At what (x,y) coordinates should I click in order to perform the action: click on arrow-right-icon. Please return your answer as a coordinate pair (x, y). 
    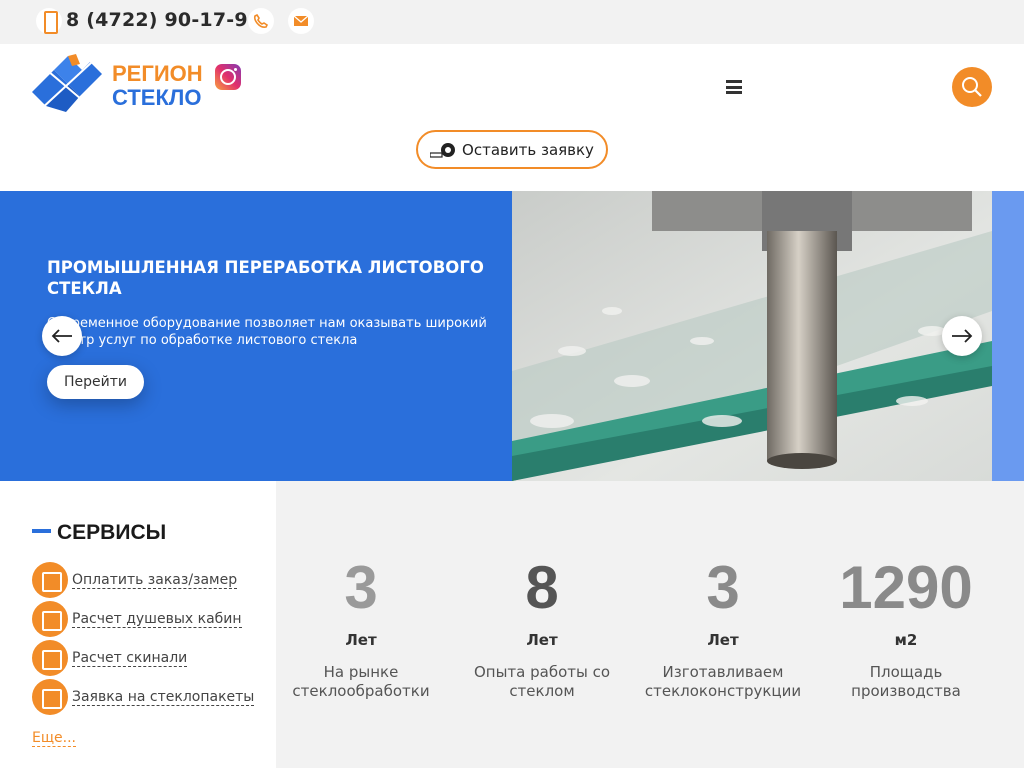
    Looking at the image, I should click on (962, 336).